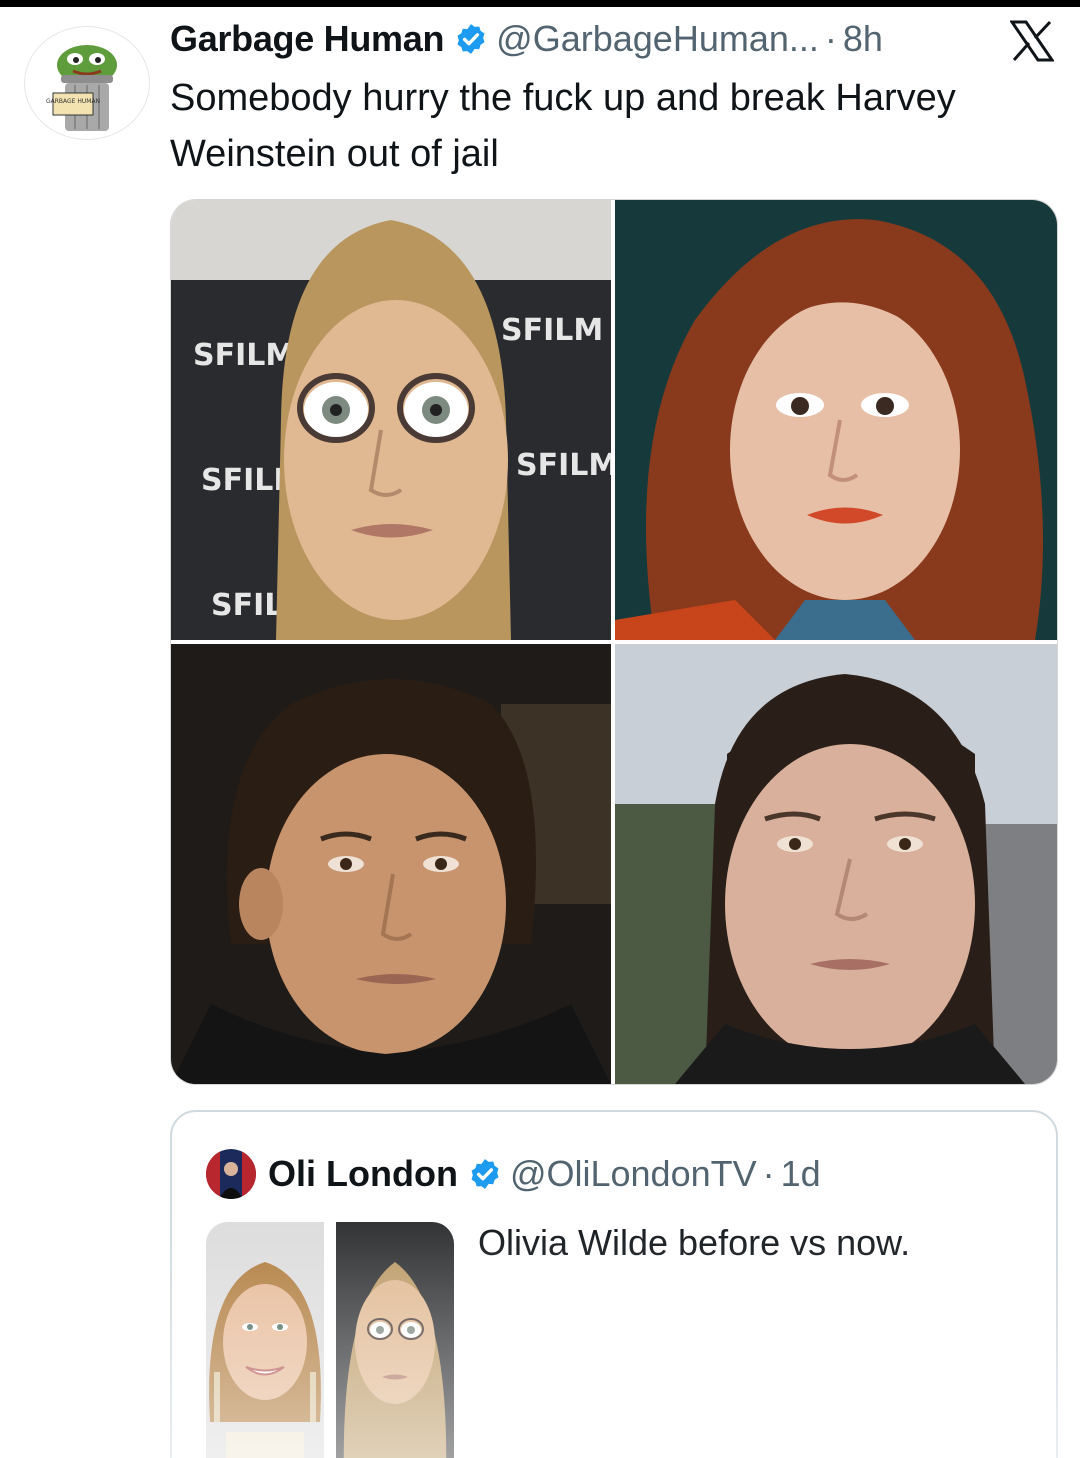 The height and width of the screenshot is (1458, 1080). What do you see at coordinates (330, 1340) in the screenshot?
I see `quoted-tweet-media` at bounding box center [330, 1340].